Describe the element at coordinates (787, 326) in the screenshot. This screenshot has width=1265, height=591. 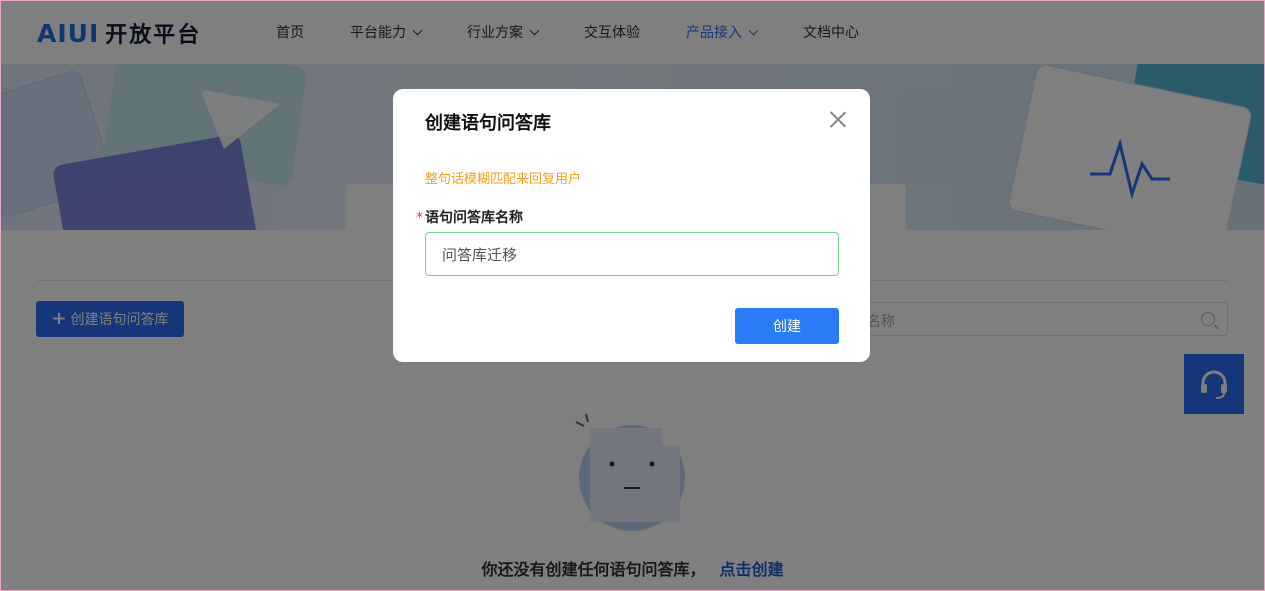
I see `create-button: 创建` at that location.